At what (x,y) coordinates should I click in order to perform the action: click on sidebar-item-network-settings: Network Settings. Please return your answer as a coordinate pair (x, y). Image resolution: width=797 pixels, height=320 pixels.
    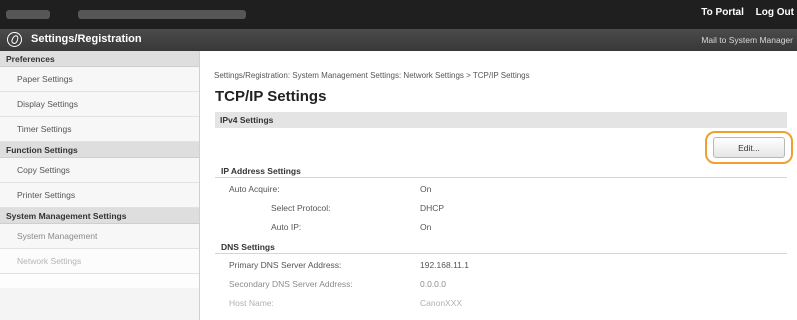
    Looking at the image, I should click on (99, 261).